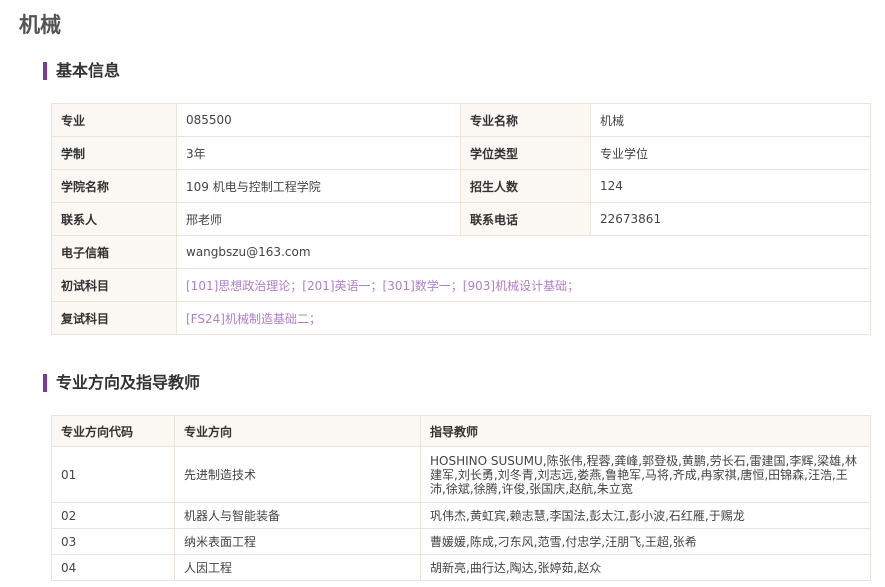 The image size is (885, 587). I want to click on header-direction-name: 专业方向, so click(297, 431).